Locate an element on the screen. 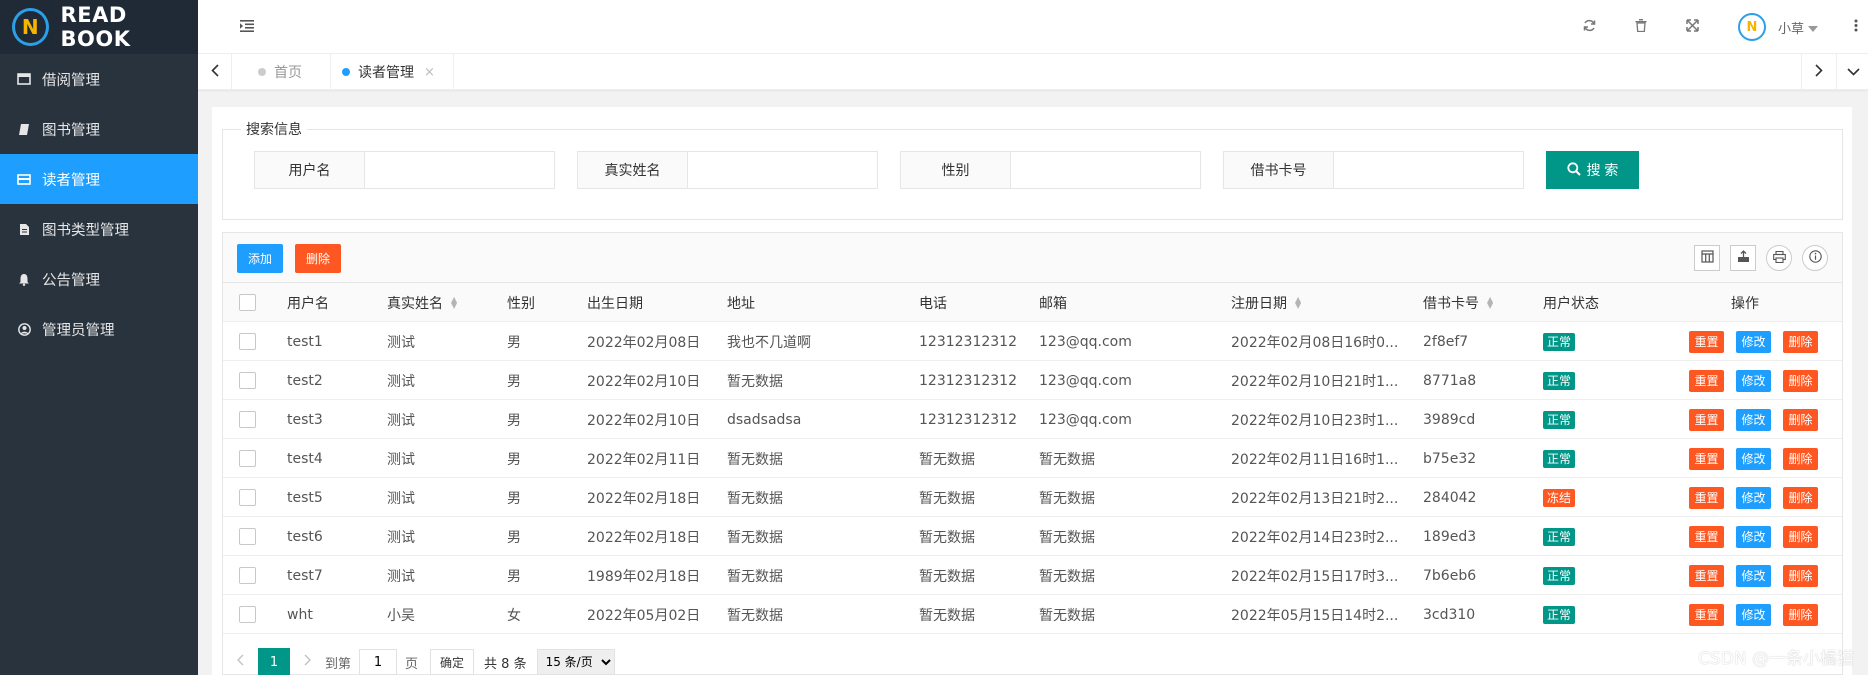 The image size is (1868, 675). column-header-card: 借书卡号 ▲ ▼ is located at coordinates (1458, 302).